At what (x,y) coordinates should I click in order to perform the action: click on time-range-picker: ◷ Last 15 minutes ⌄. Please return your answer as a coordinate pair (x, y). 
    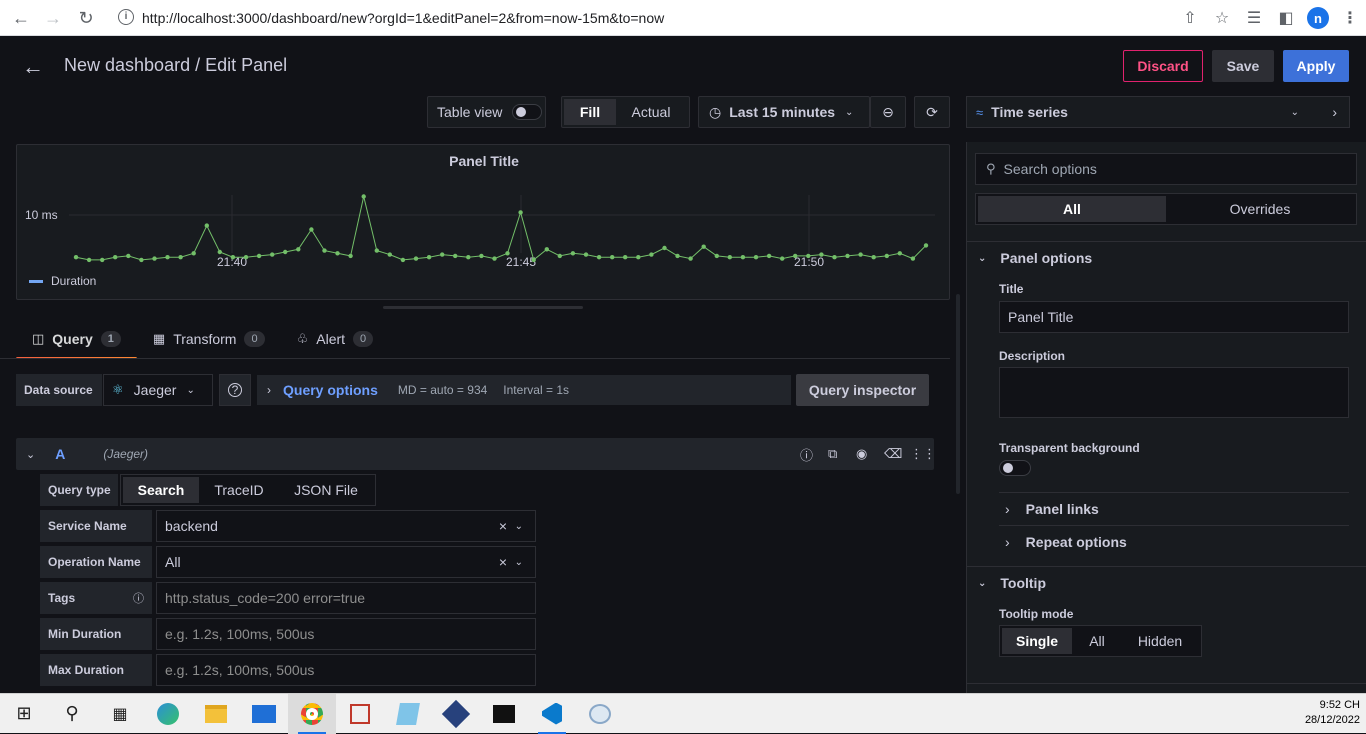
    Looking at the image, I should click on (784, 112).